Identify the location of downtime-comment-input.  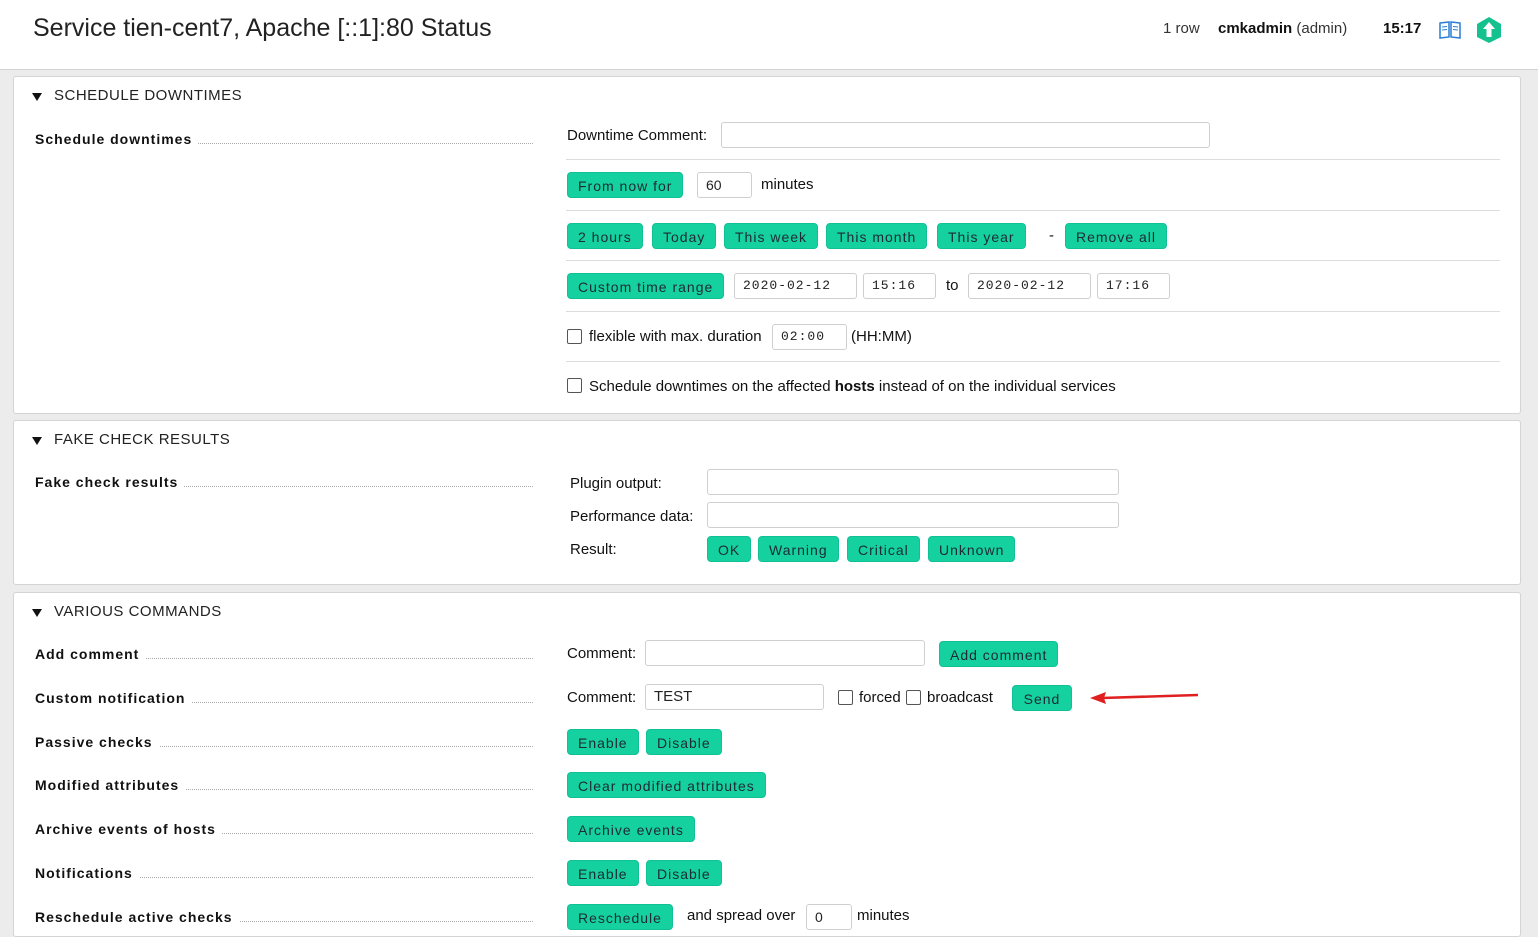
(965, 135).